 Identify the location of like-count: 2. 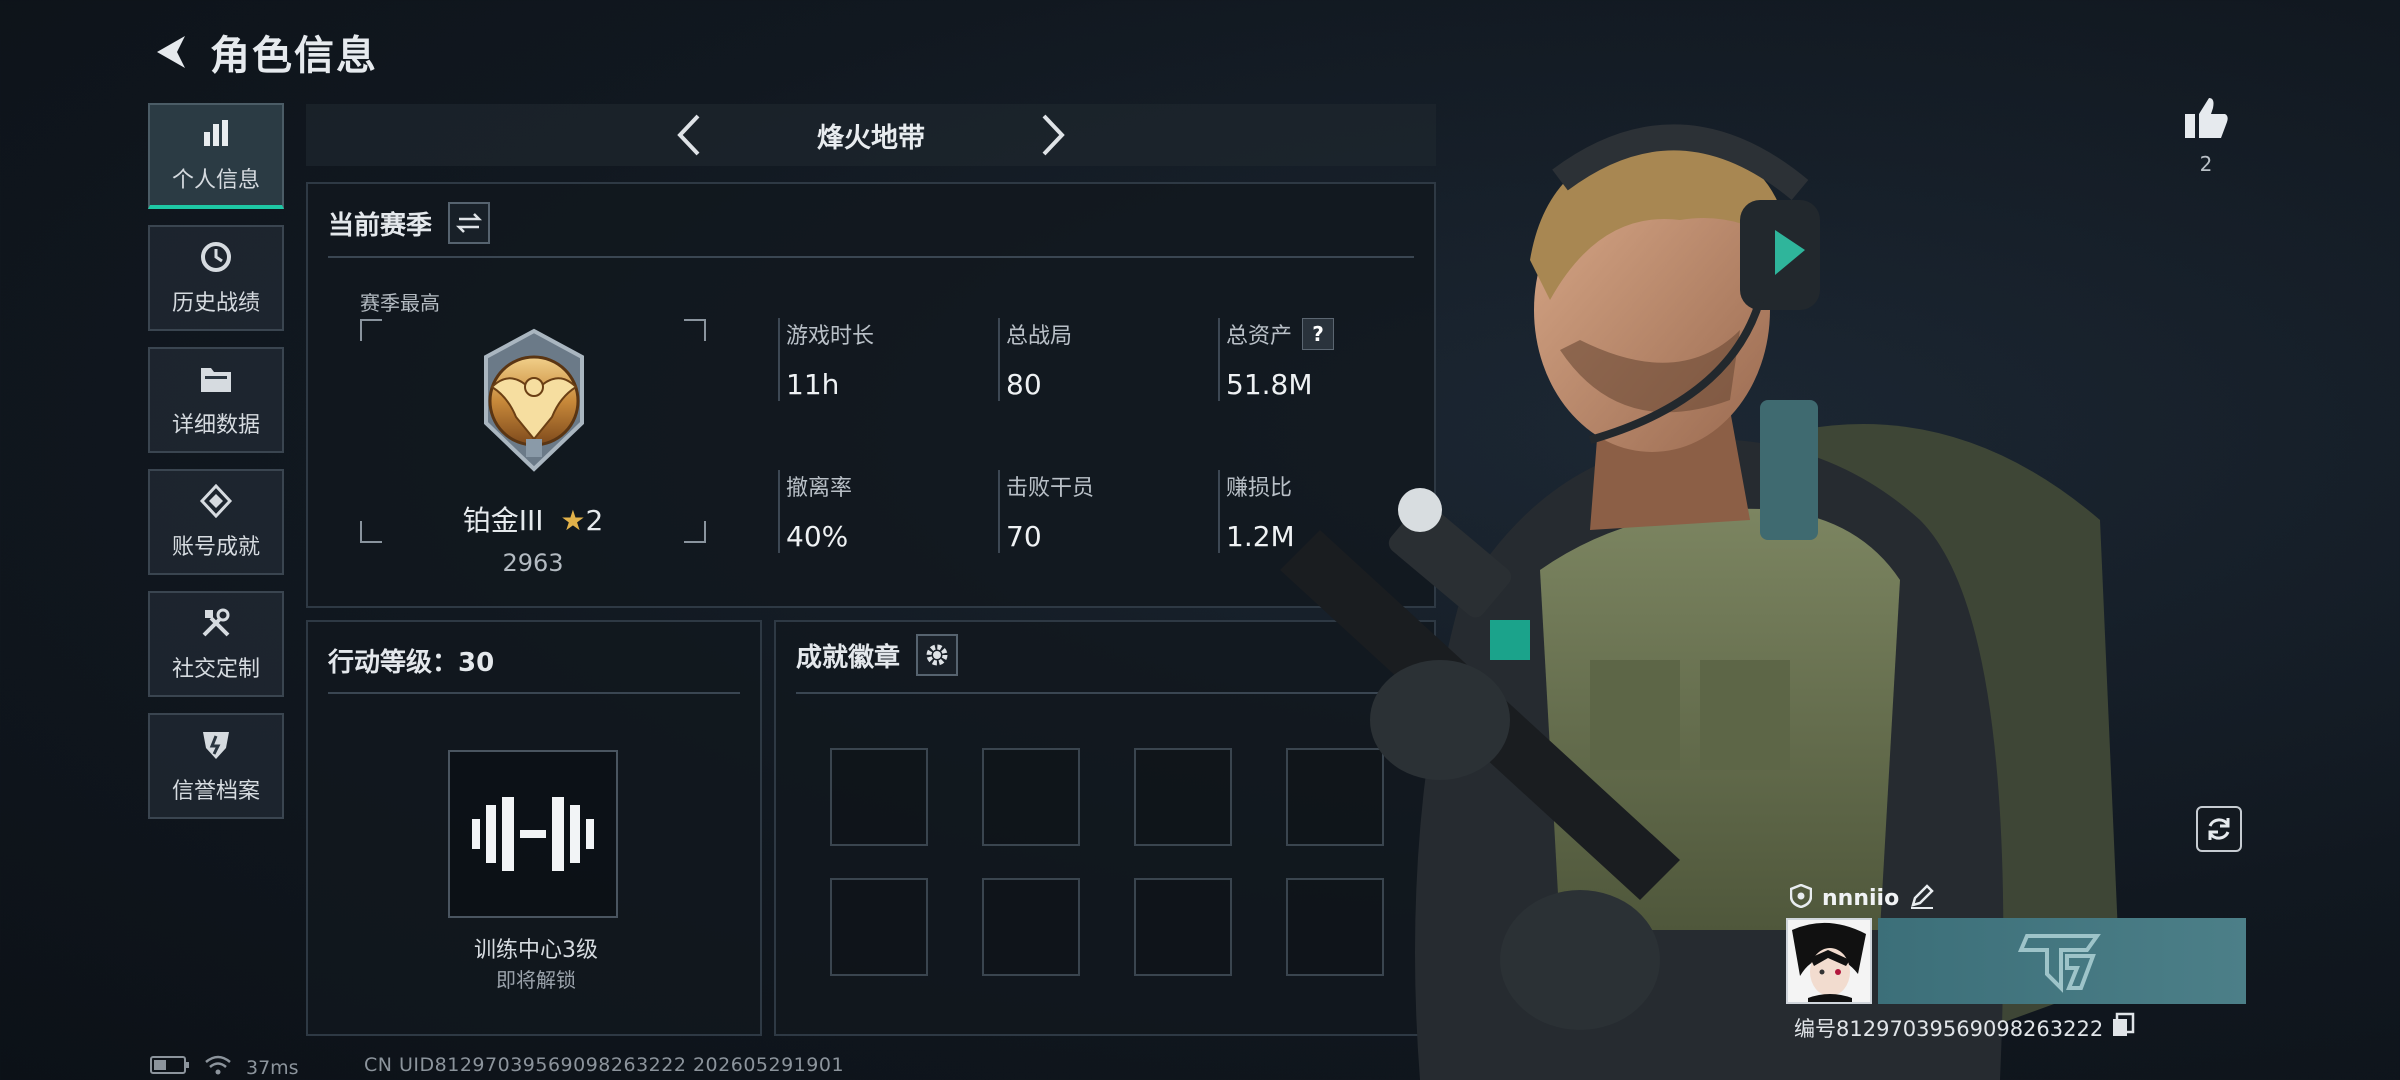
(2206, 164).